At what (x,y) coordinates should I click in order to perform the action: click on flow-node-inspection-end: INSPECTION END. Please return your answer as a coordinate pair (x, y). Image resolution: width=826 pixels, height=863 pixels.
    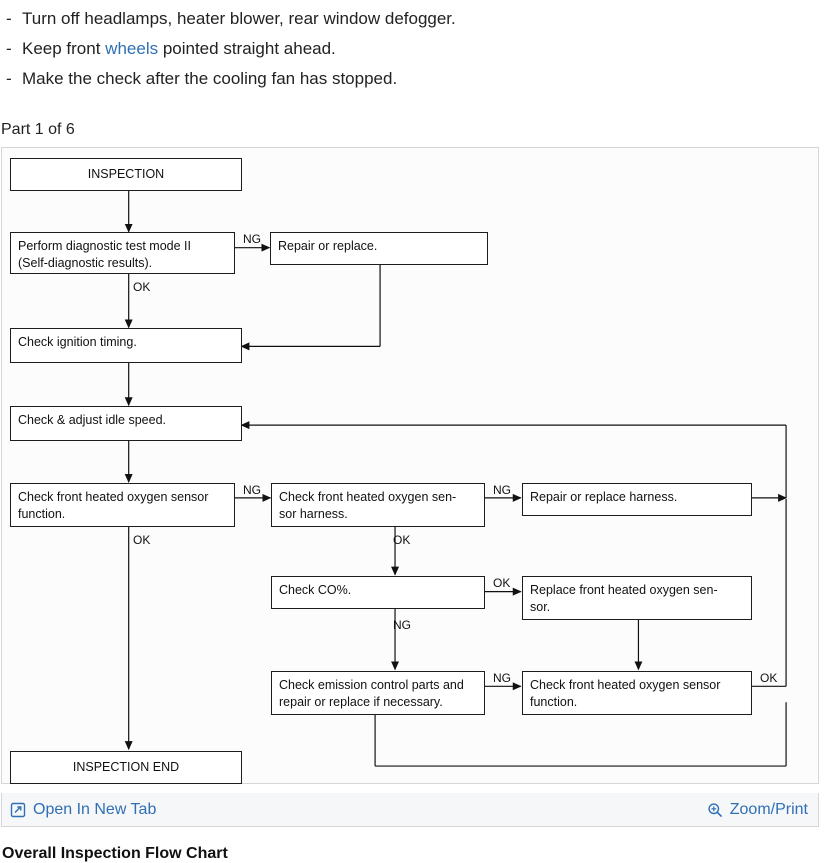
    Looking at the image, I should click on (126, 767).